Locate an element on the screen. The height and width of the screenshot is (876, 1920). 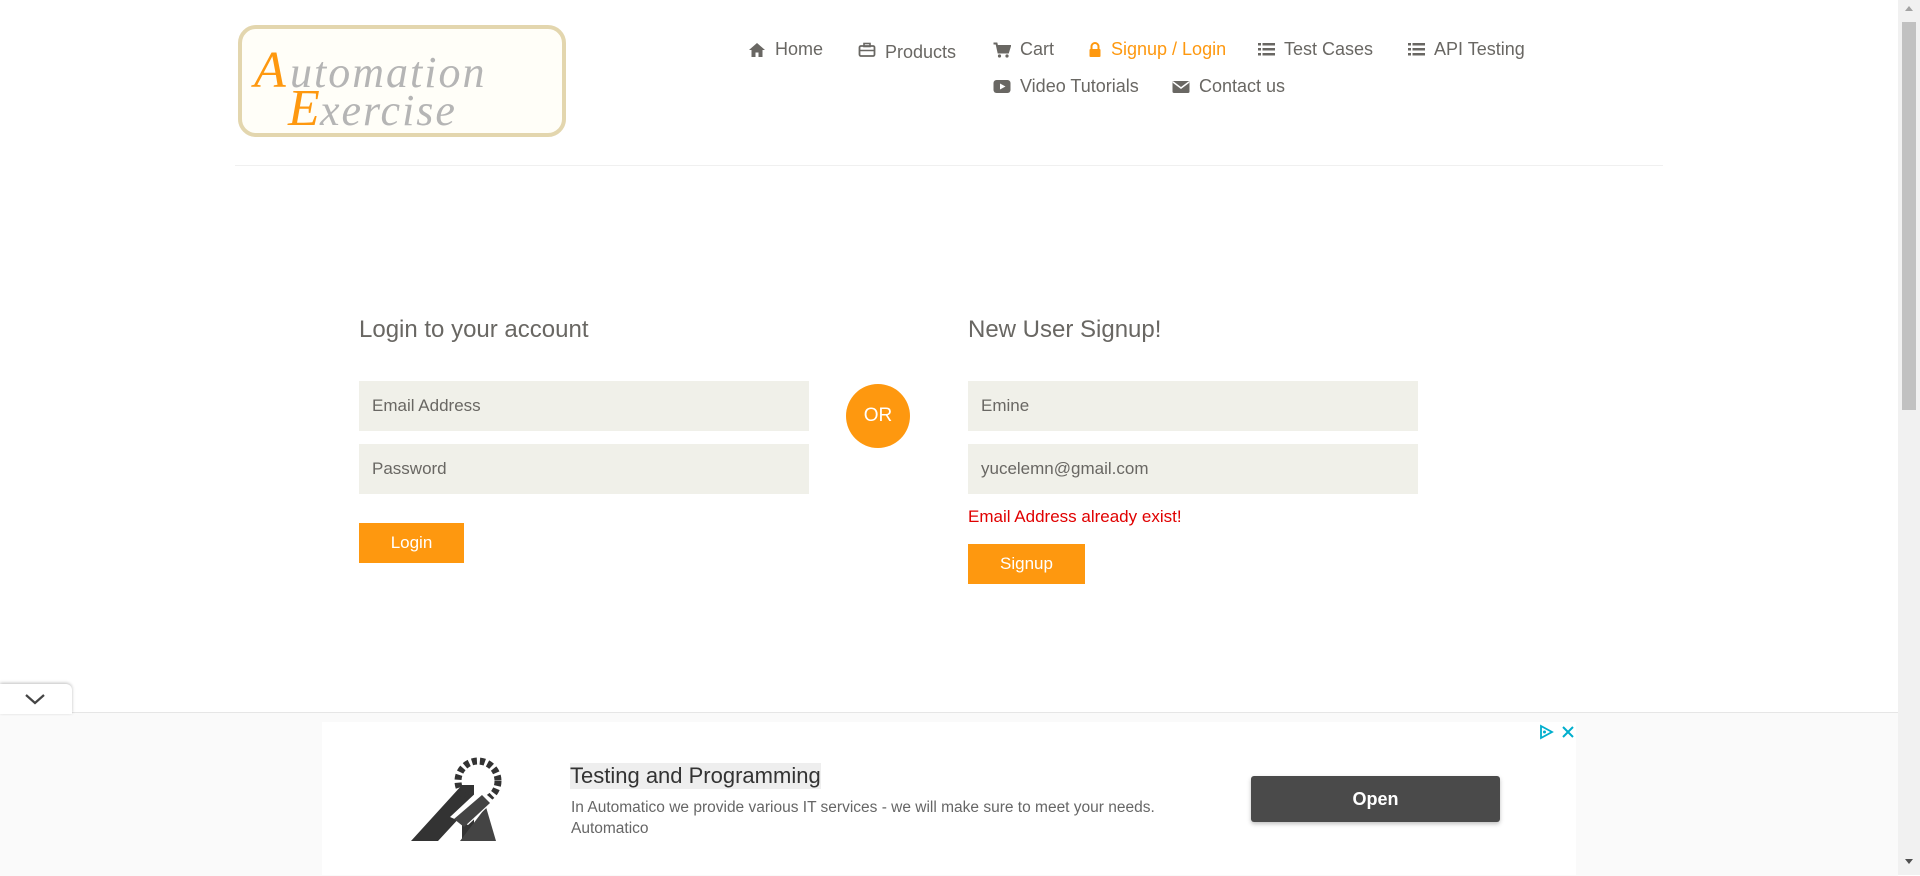
logo-word-2: xercise is located at coordinates (388, 110).